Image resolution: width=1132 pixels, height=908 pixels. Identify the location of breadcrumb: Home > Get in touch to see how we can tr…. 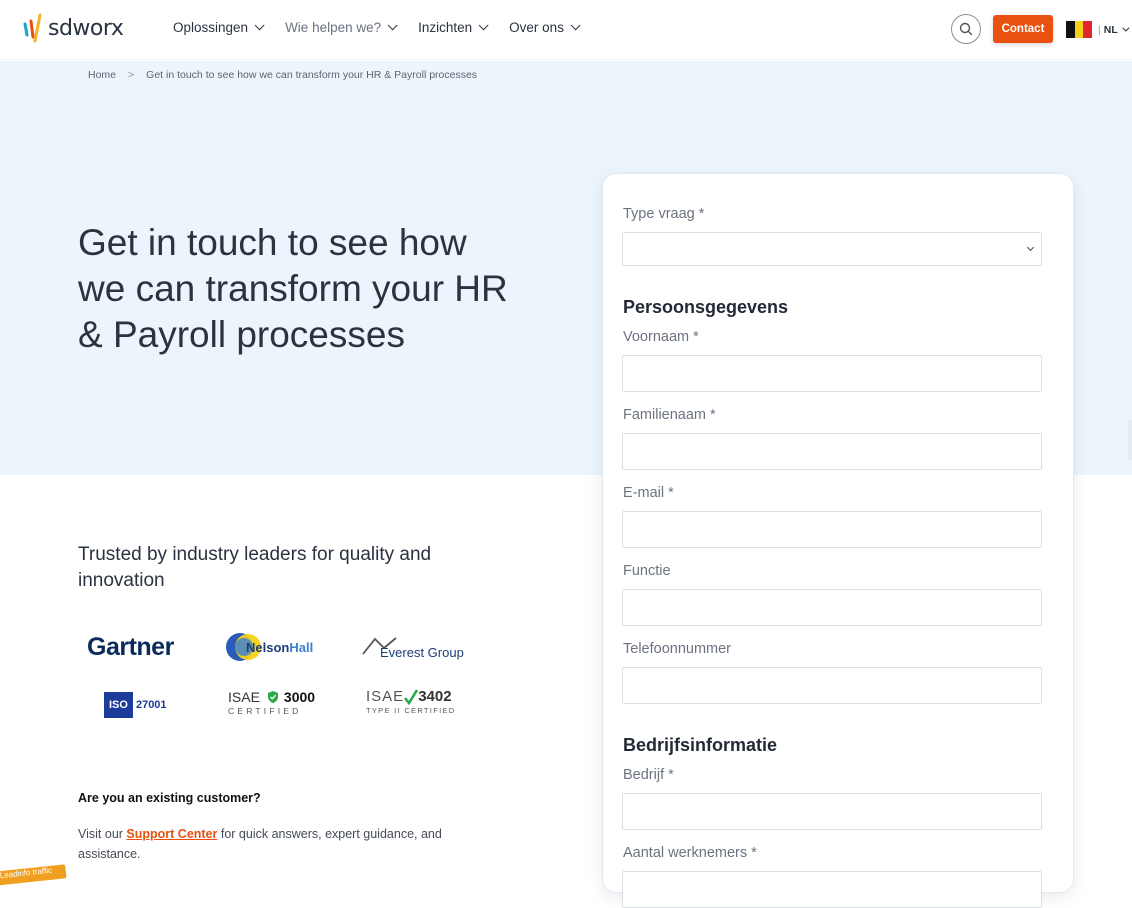
(282, 75).